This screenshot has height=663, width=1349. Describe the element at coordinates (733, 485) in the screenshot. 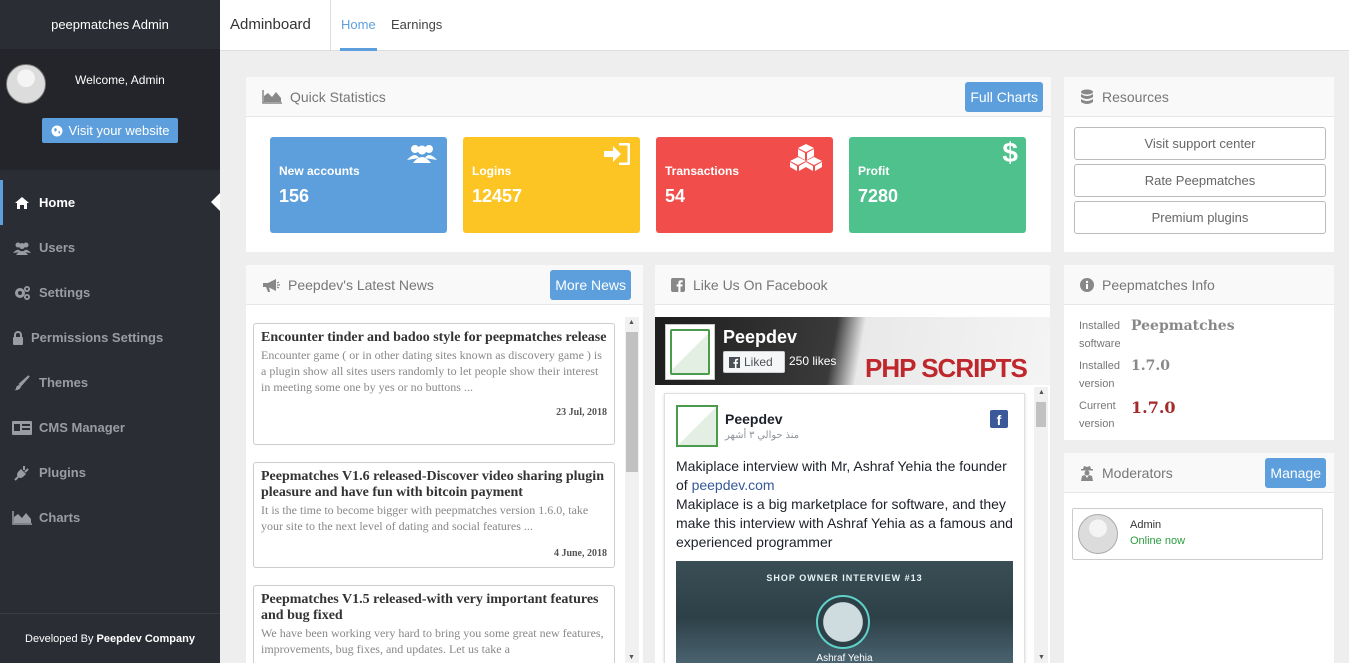

I see `post-link: peepdev.com` at that location.